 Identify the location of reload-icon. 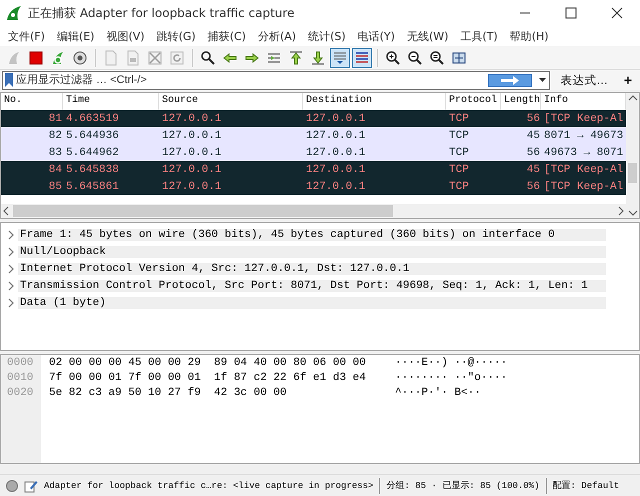
(177, 58).